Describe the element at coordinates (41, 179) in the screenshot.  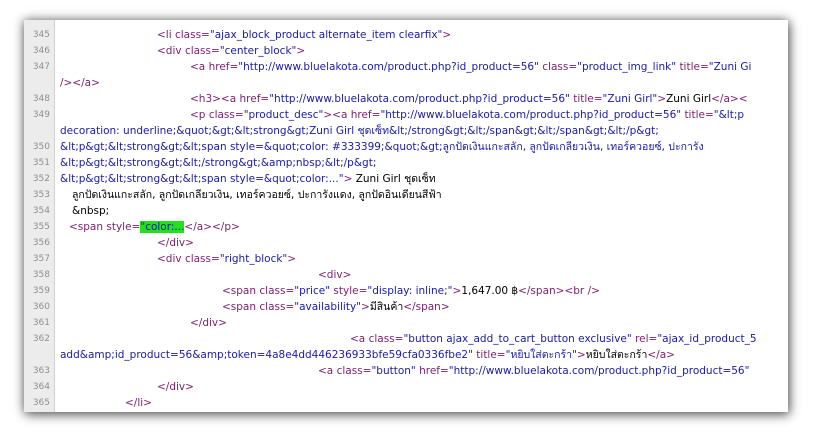
I see `line-number: 352` at that location.